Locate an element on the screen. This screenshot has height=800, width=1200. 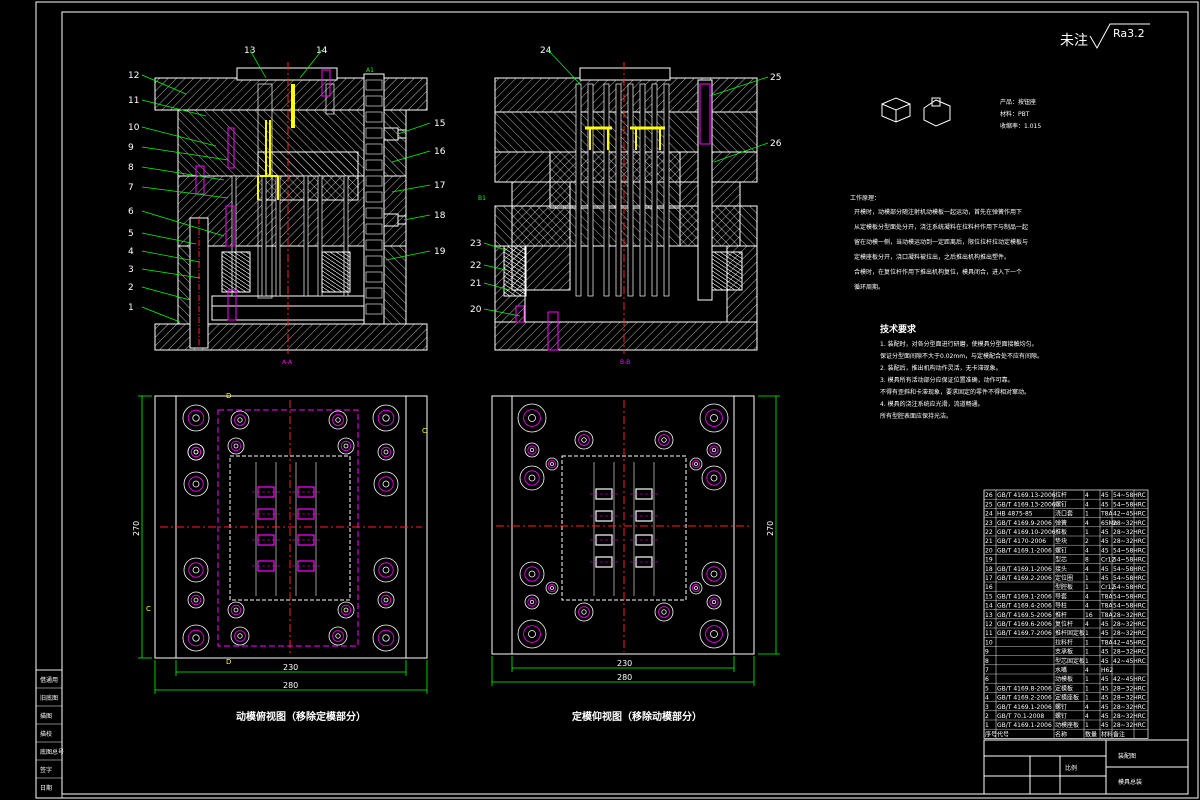
bom-cell: GB/T 4169.8-2006 is located at coordinates (1024, 688).